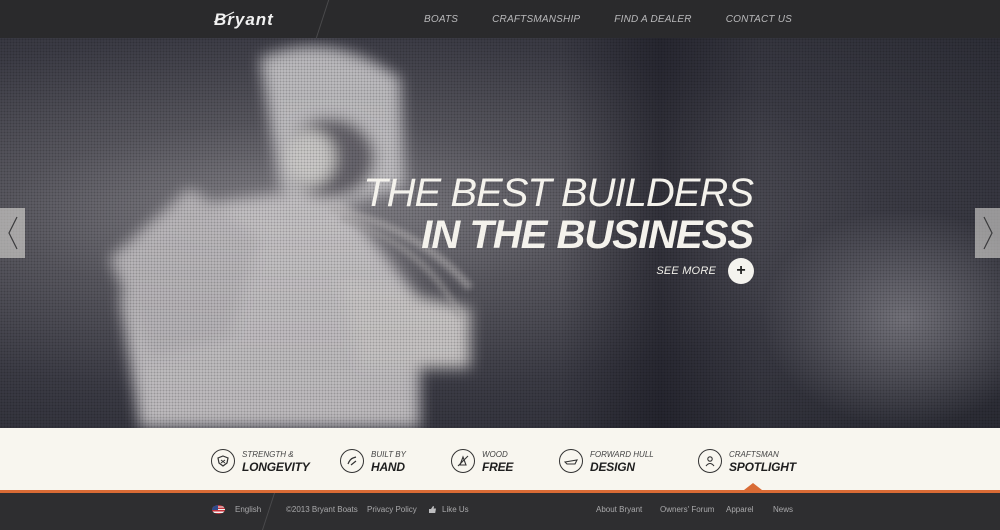 The height and width of the screenshot is (530, 1000). I want to click on feature-craftsman-spotlight: CRAFTSMAN SPOTLIGHT, so click(747, 461).